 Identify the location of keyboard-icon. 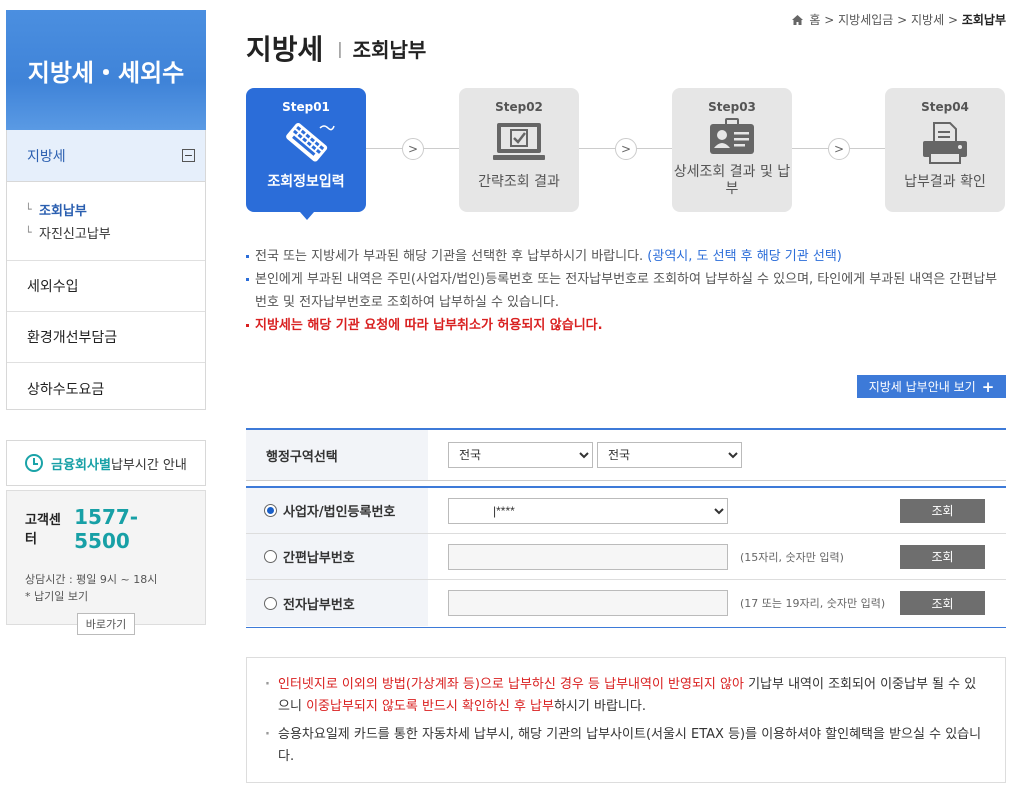
(306, 143).